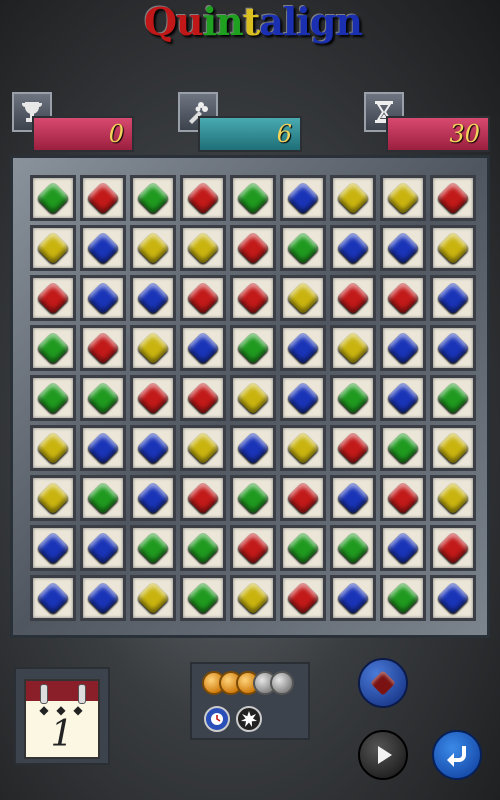  I want to click on undo-button, so click(457, 755).